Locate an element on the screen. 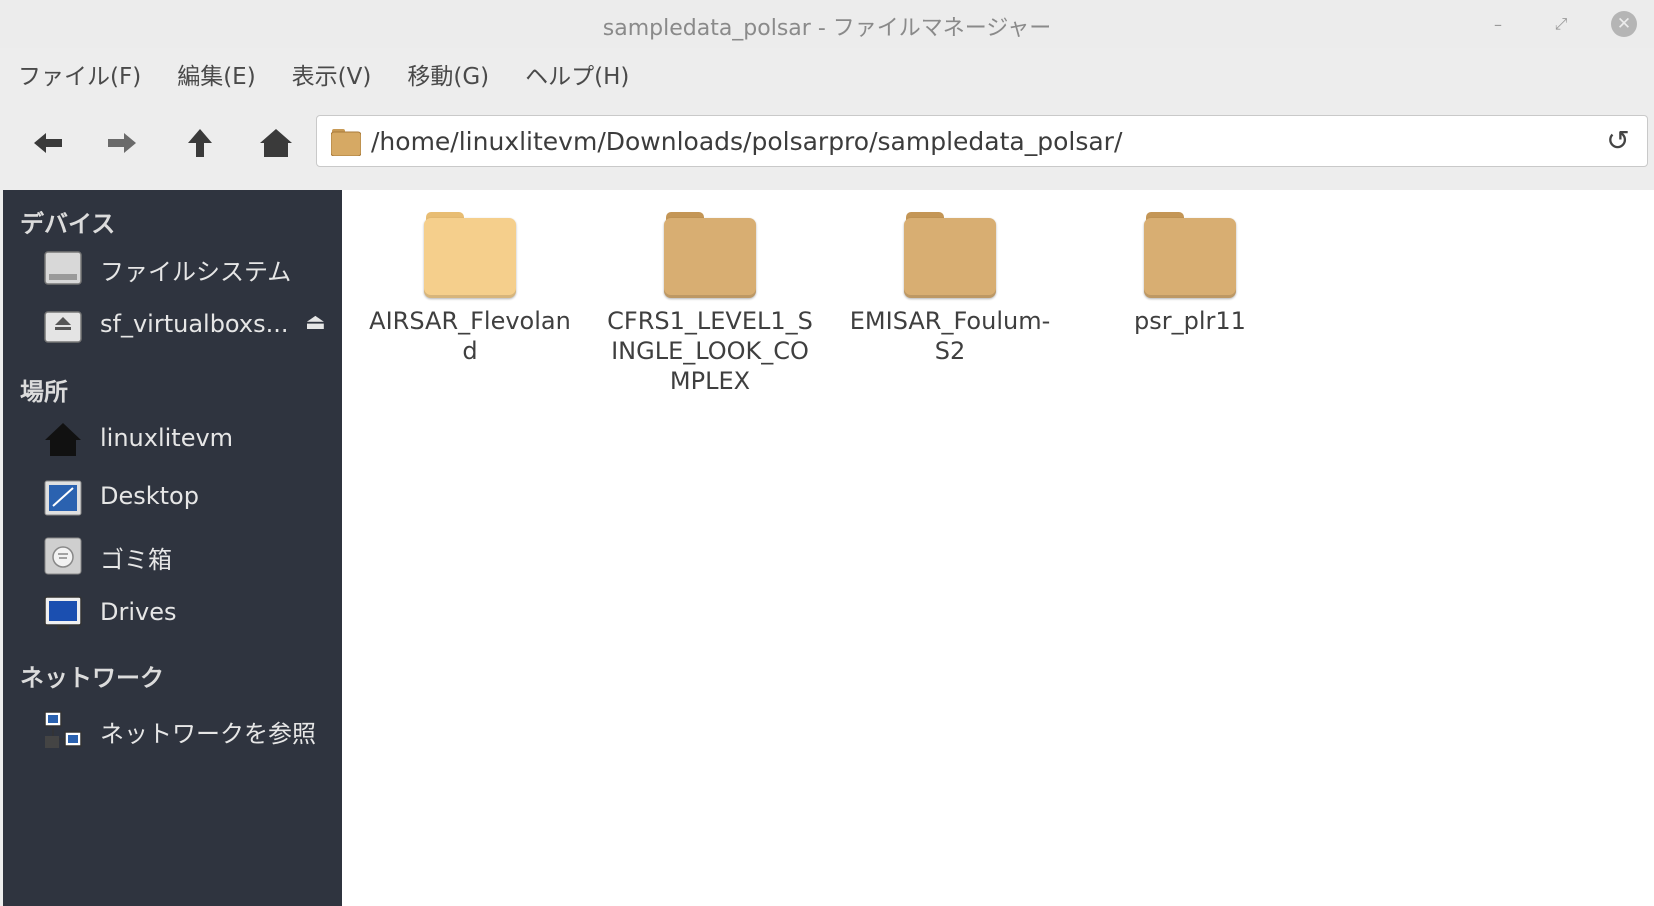  sidebar-item-network: ネットワークを参照 is located at coordinates (172, 730).